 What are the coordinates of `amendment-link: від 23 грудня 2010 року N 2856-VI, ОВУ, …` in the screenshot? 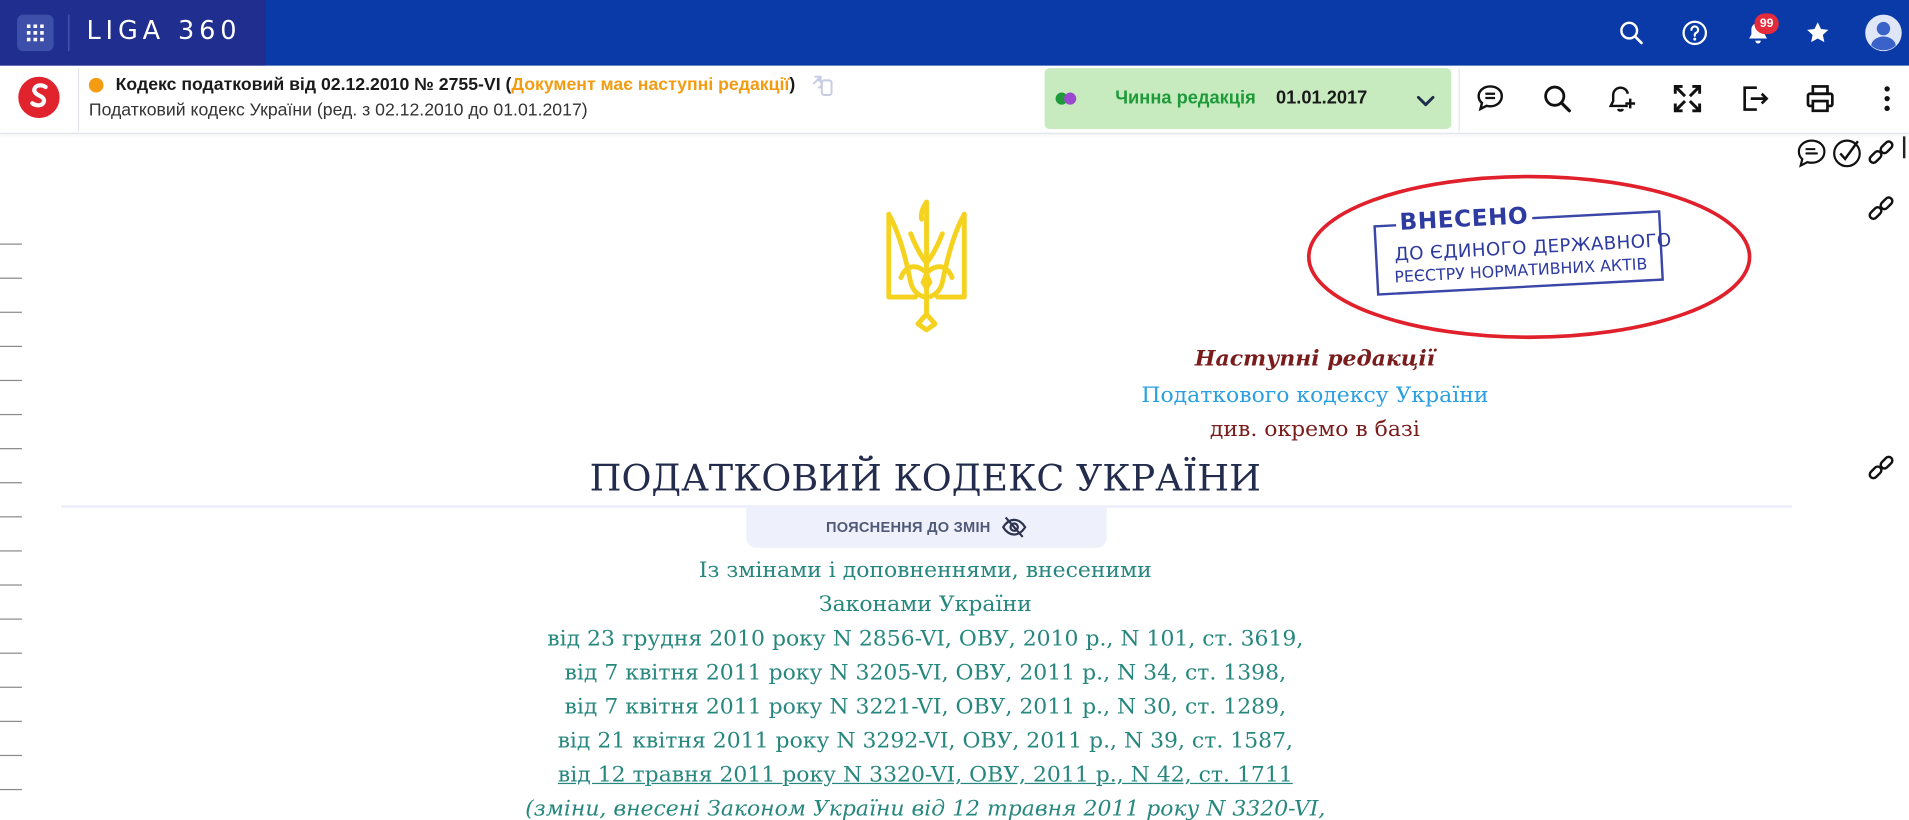 It's located at (925, 639).